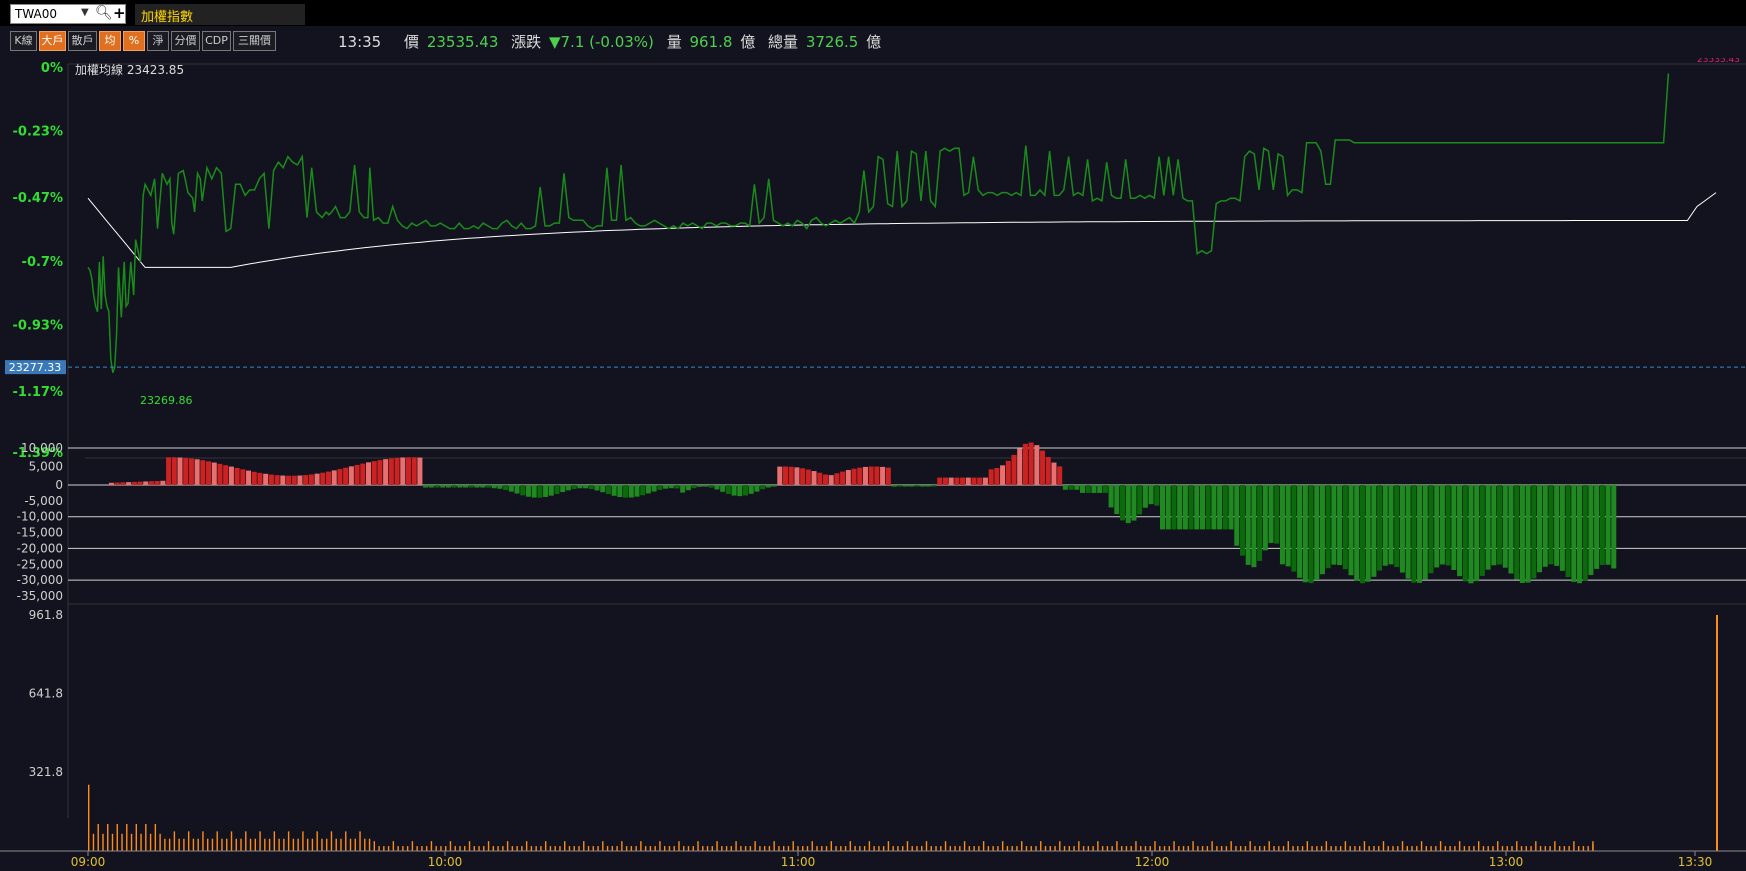 Image resolution: width=1746 pixels, height=871 pixels. I want to click on reference-label: 23277.33, so click(35, 367).